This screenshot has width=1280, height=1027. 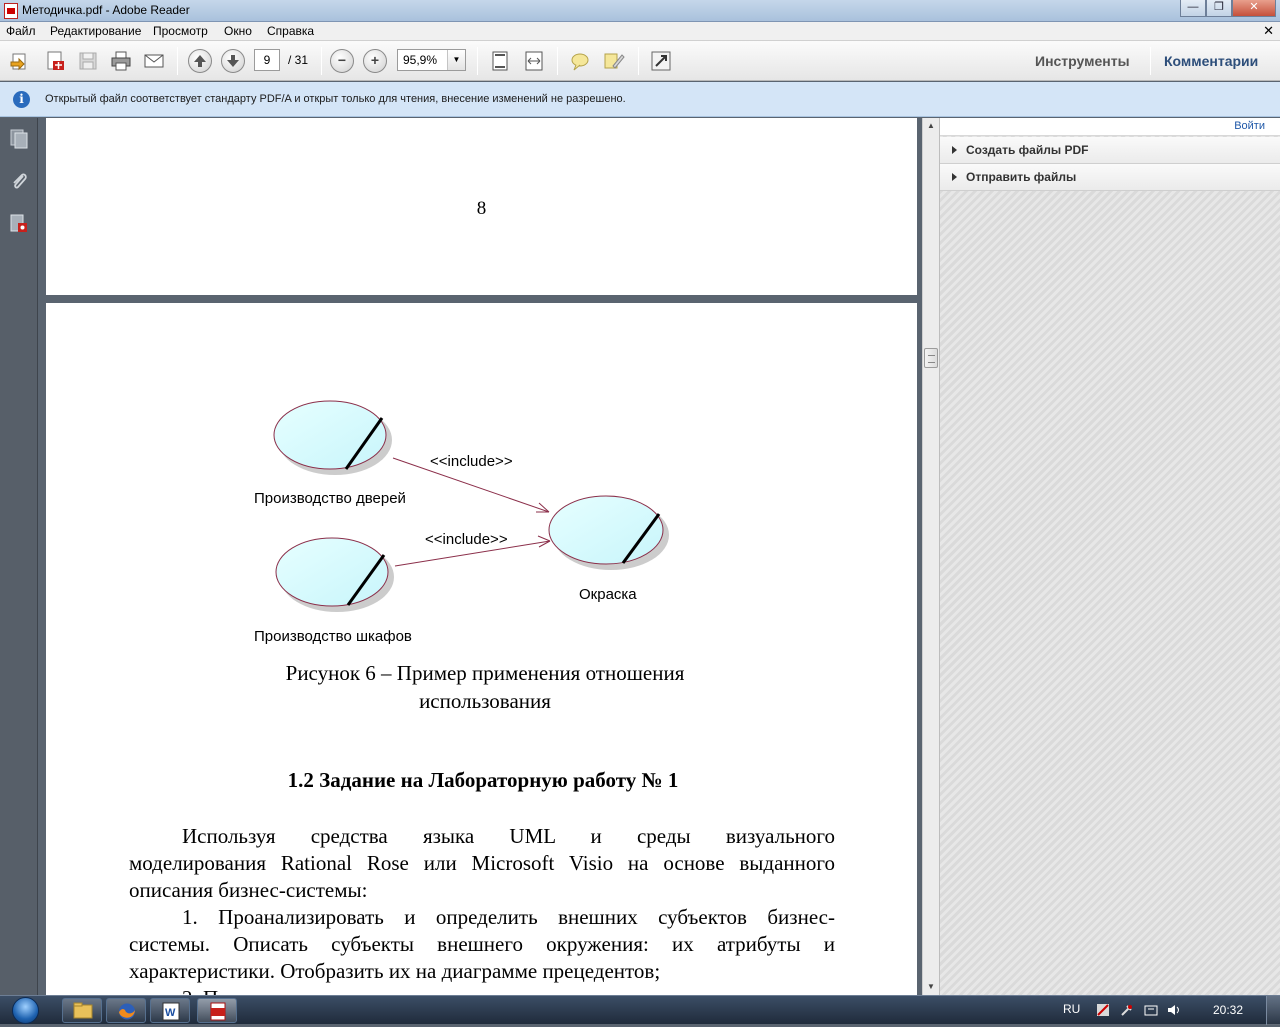 I want to click on maximize-button: ❐, so click(x=1219, y=8).